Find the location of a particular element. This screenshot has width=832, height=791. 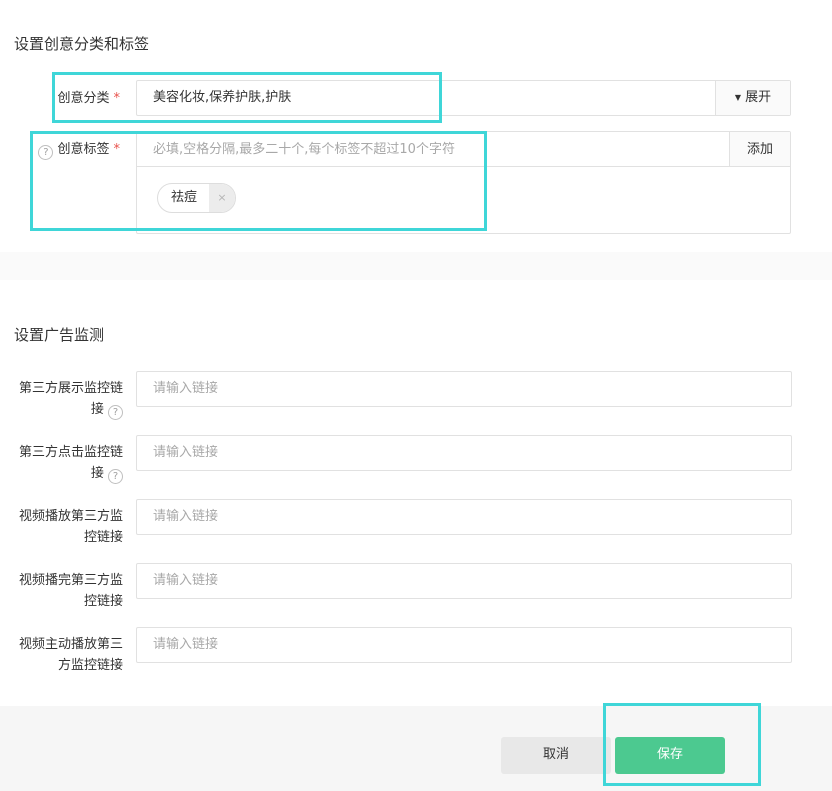

monitor-label-line1: 视频播放第三方监 is located at coordinates (70, 516).